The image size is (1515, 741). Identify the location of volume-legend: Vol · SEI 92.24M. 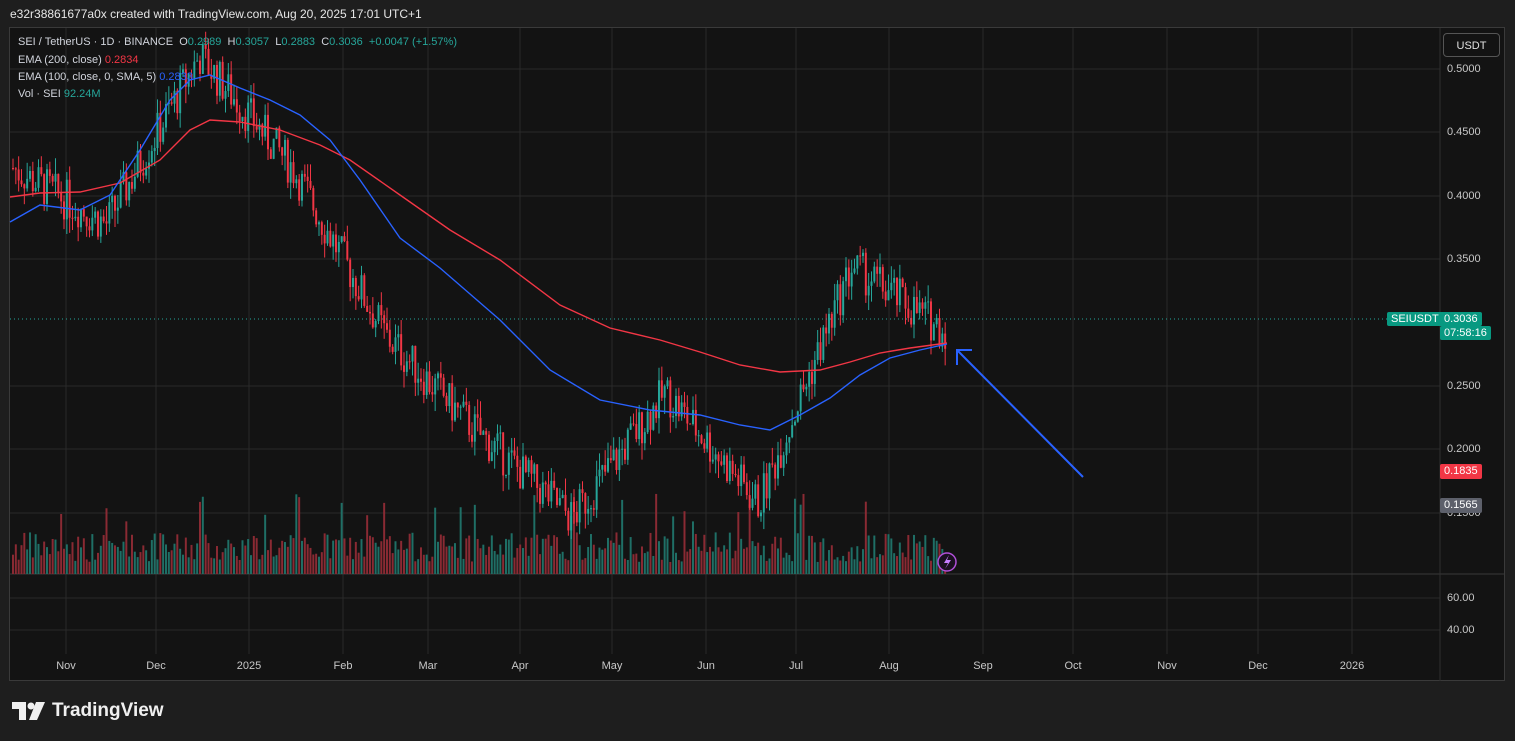
(59, 94).